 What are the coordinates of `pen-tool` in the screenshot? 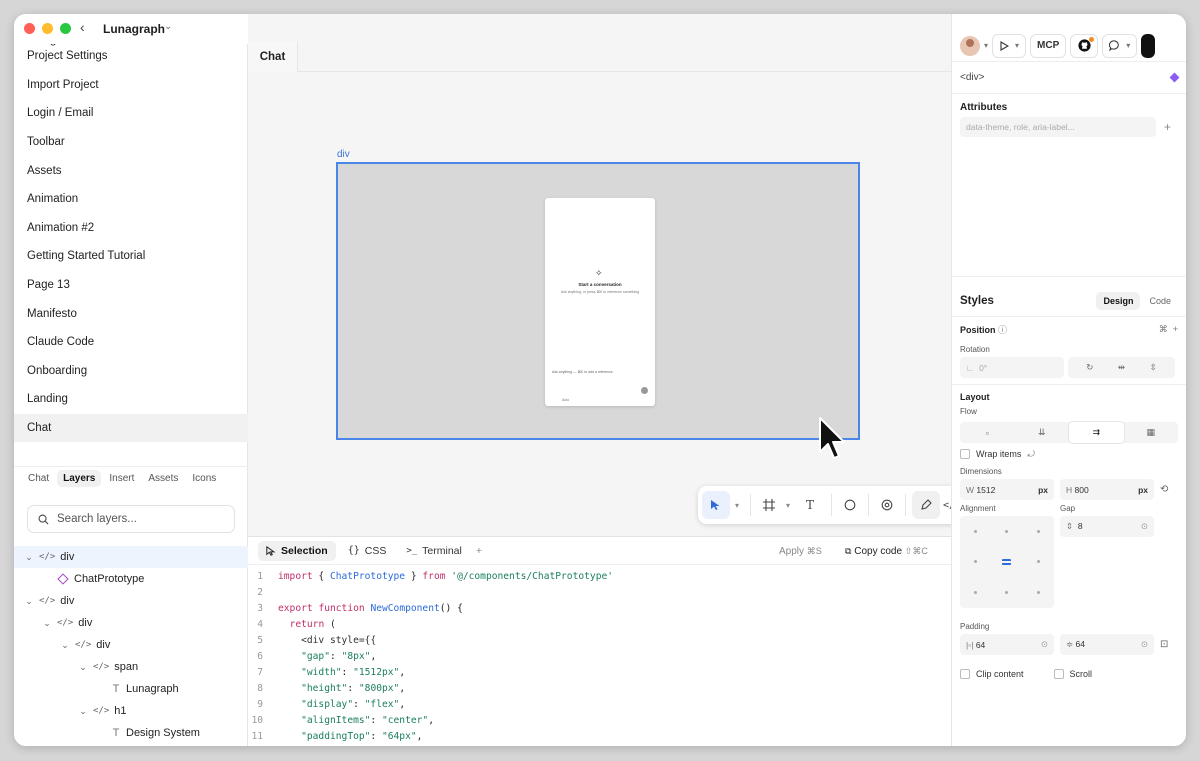 It's located at (926, 505).